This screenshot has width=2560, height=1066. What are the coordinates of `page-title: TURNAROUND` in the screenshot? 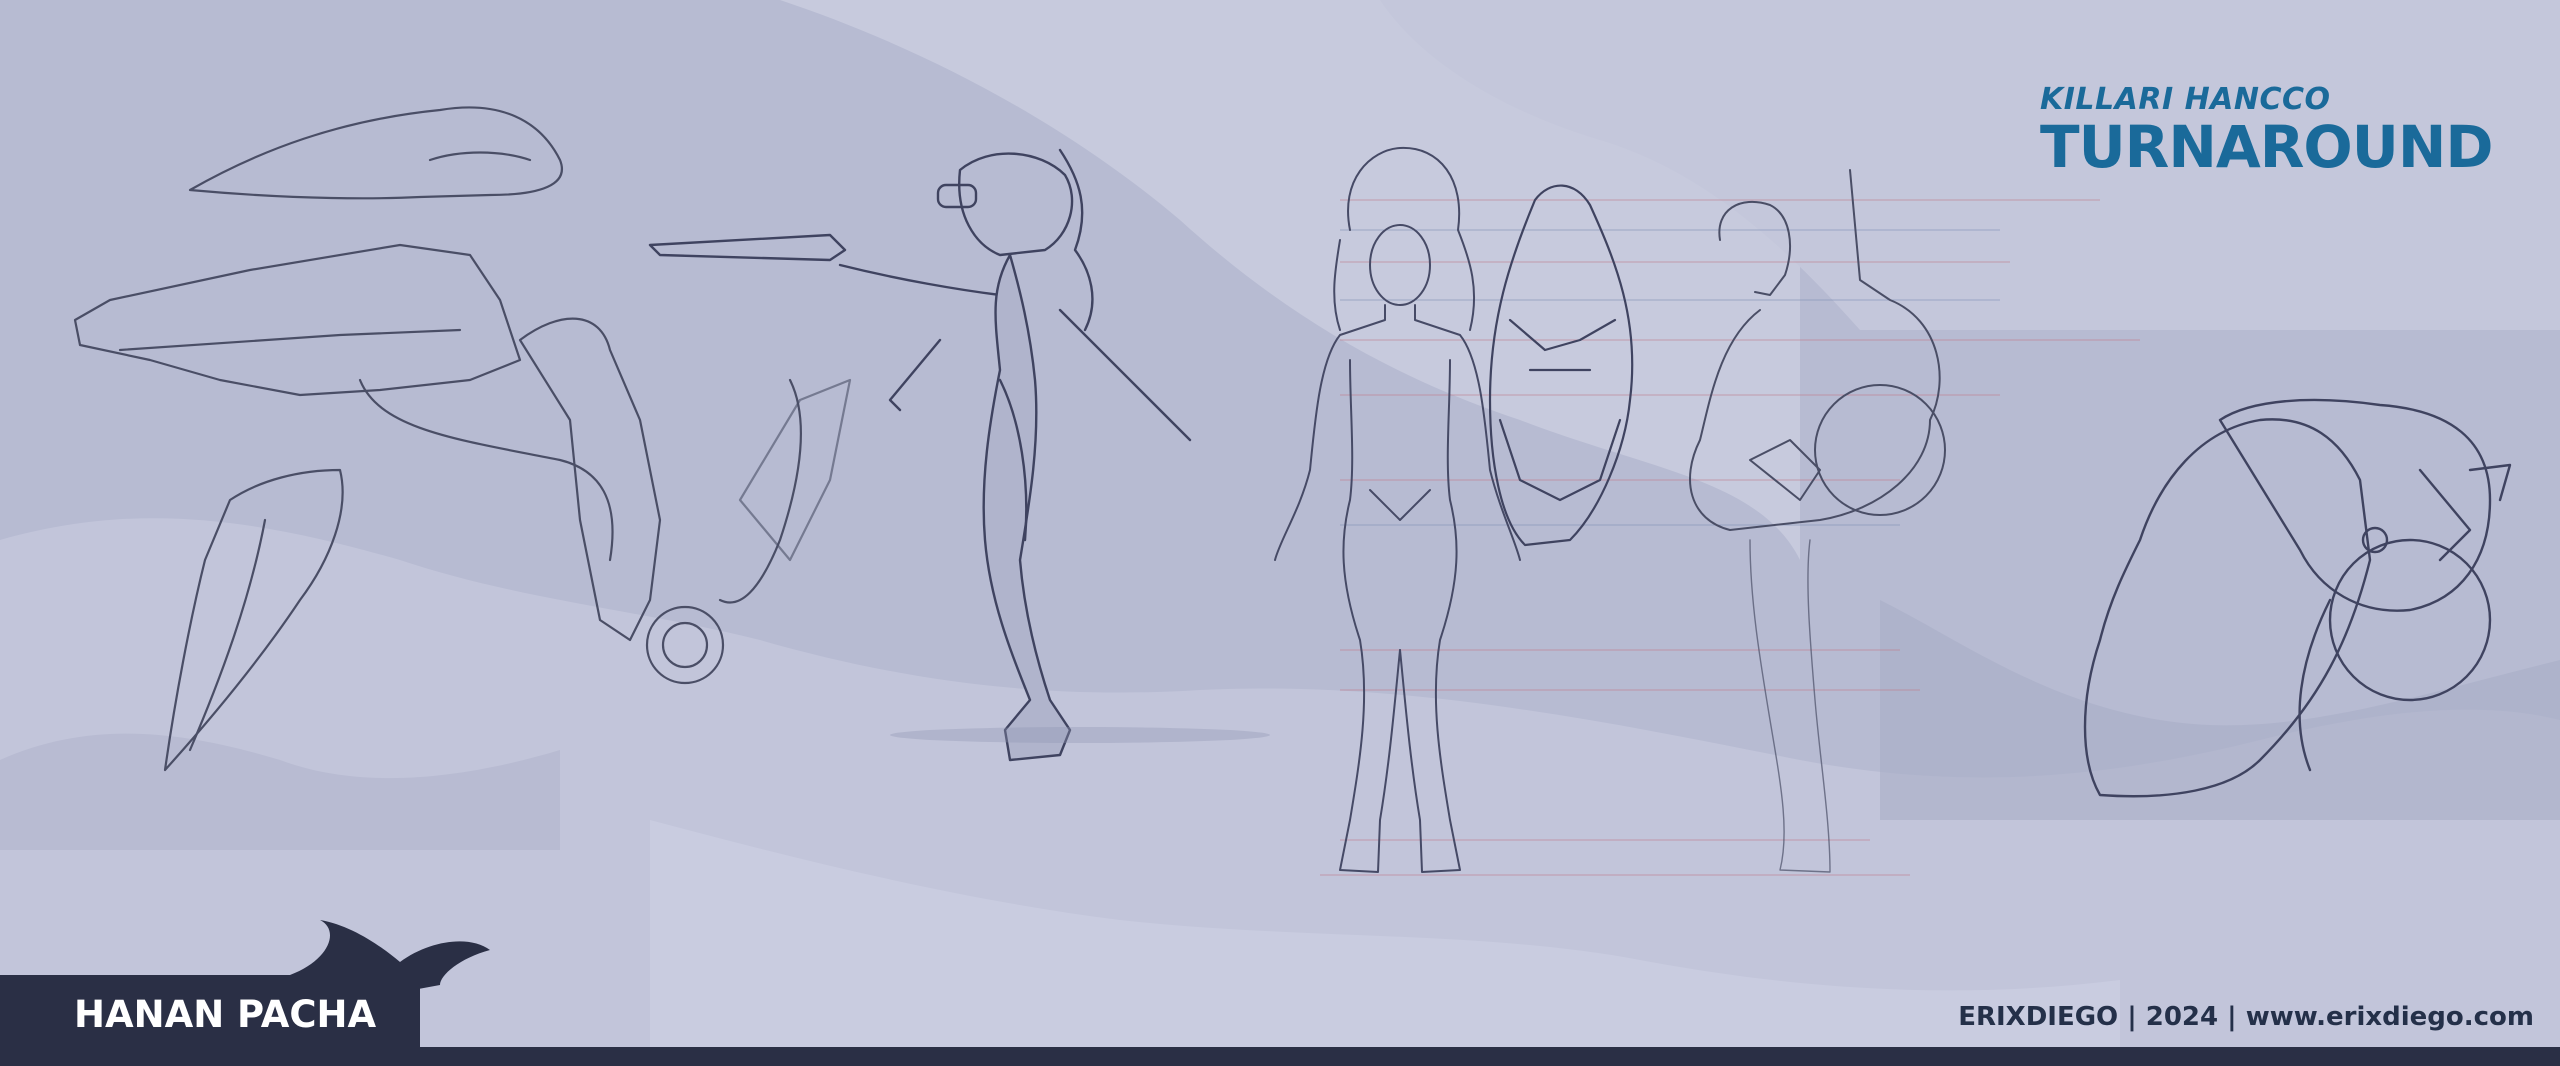 It's located at (2266, 147).